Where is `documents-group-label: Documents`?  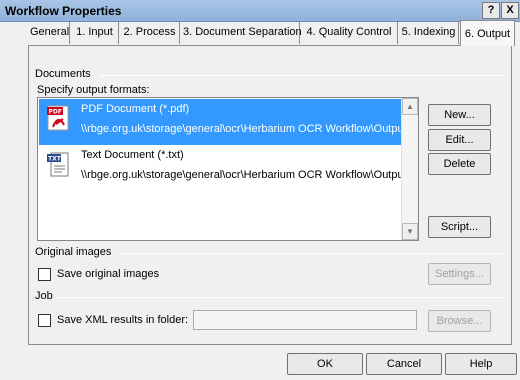
documents-group-label: Documents is located at coordinates (65, 74).